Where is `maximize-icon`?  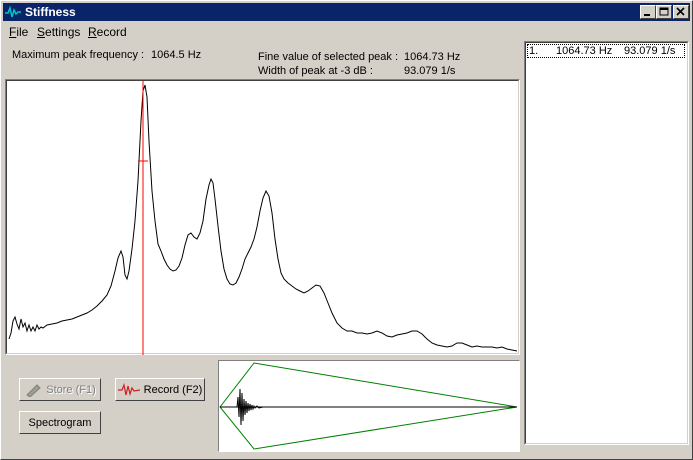 maximize-icon is located at coordinates (664, 11).